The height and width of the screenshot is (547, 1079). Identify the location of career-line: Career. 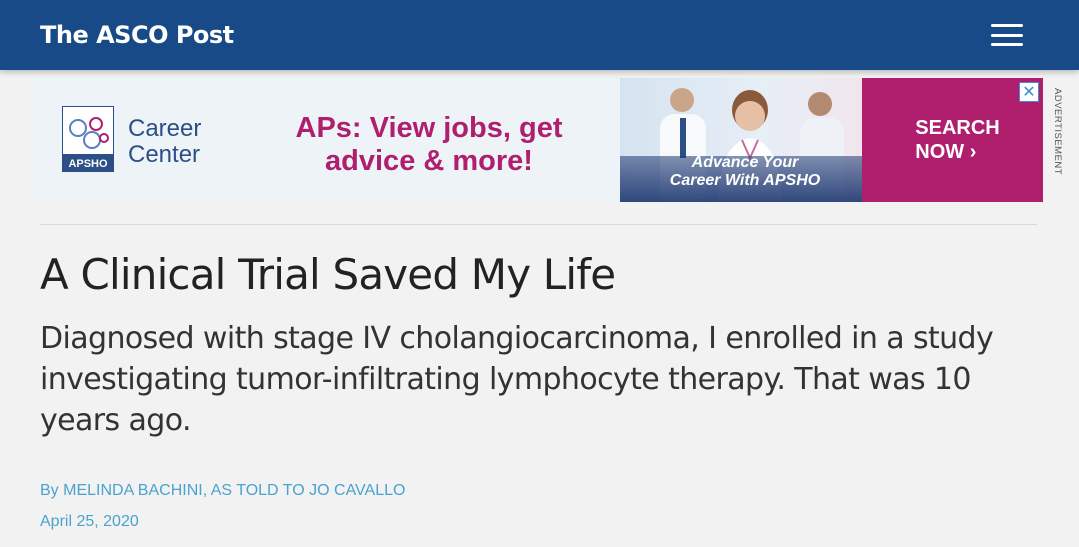
(165, 128).